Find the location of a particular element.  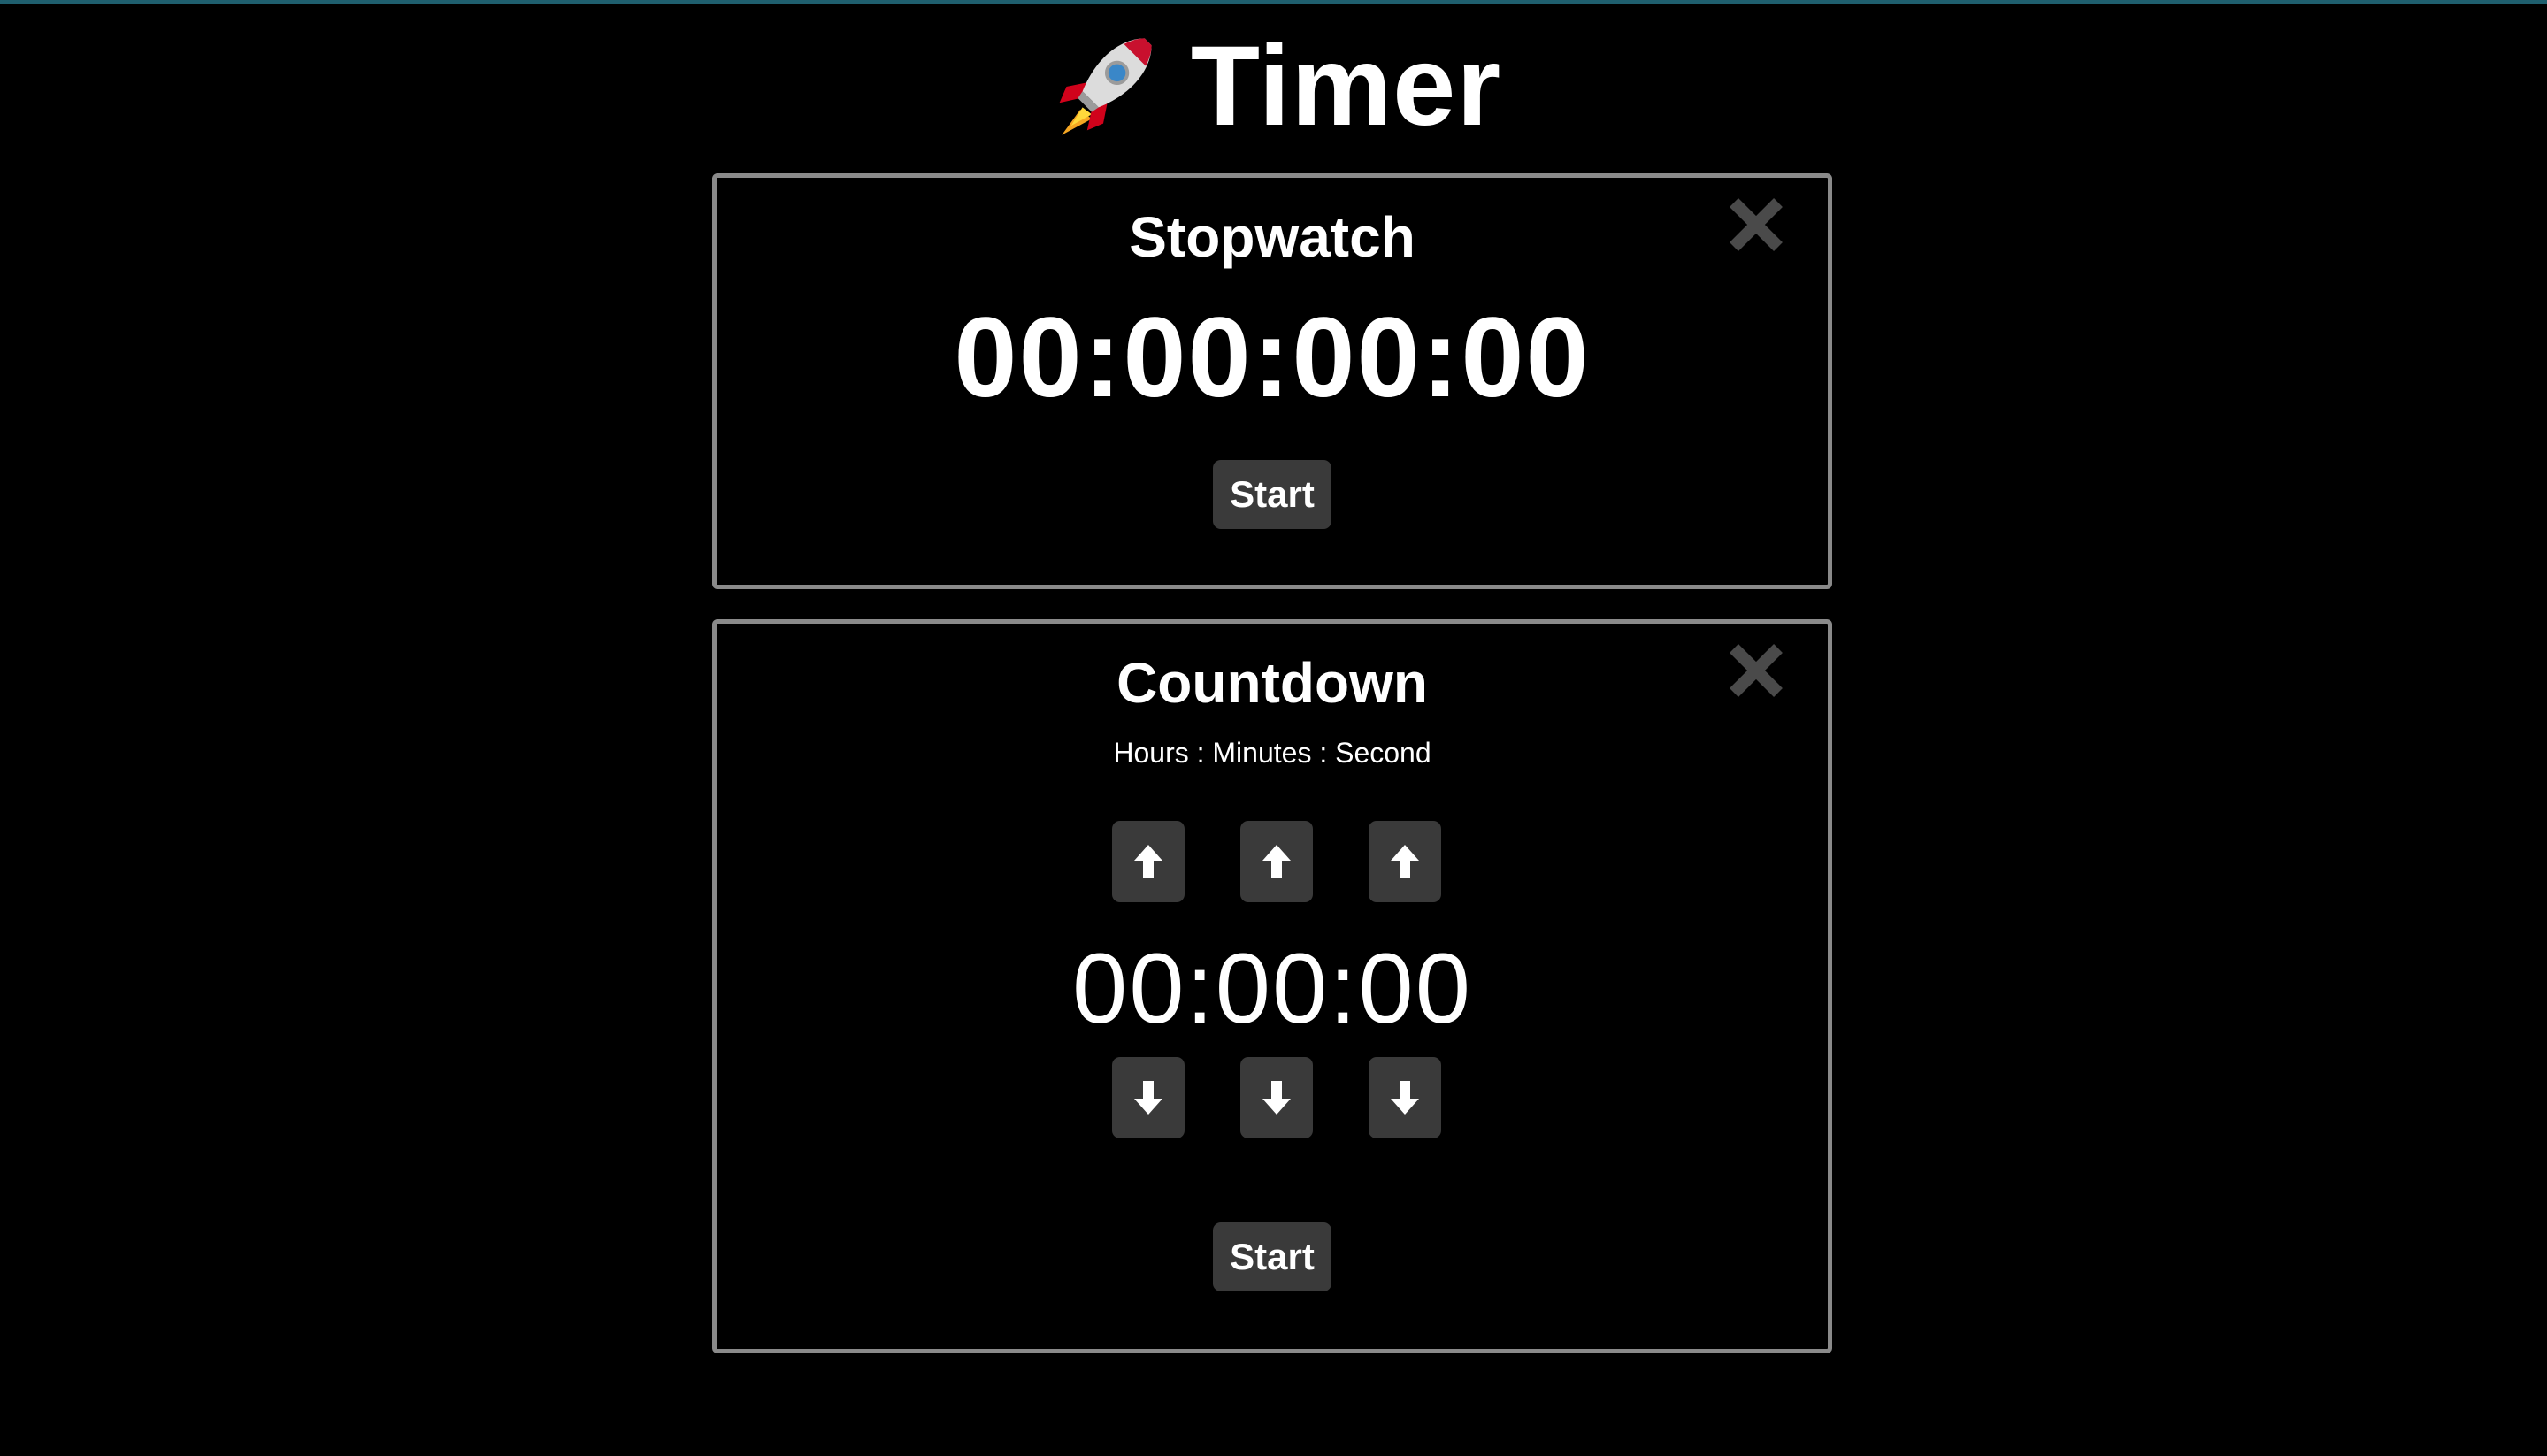

stopwatch-panel: Stopwatch 00:00:00:00 Start is located at coordinates (1272, 381).